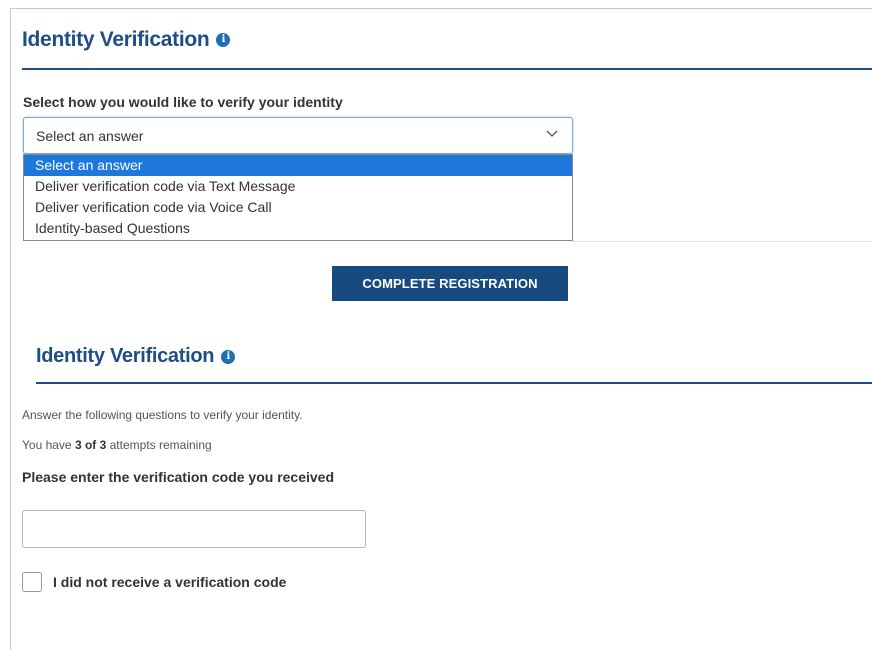 This screenshot has height=650, width=872. I want to click on verification-code-input, so click(194, 529).